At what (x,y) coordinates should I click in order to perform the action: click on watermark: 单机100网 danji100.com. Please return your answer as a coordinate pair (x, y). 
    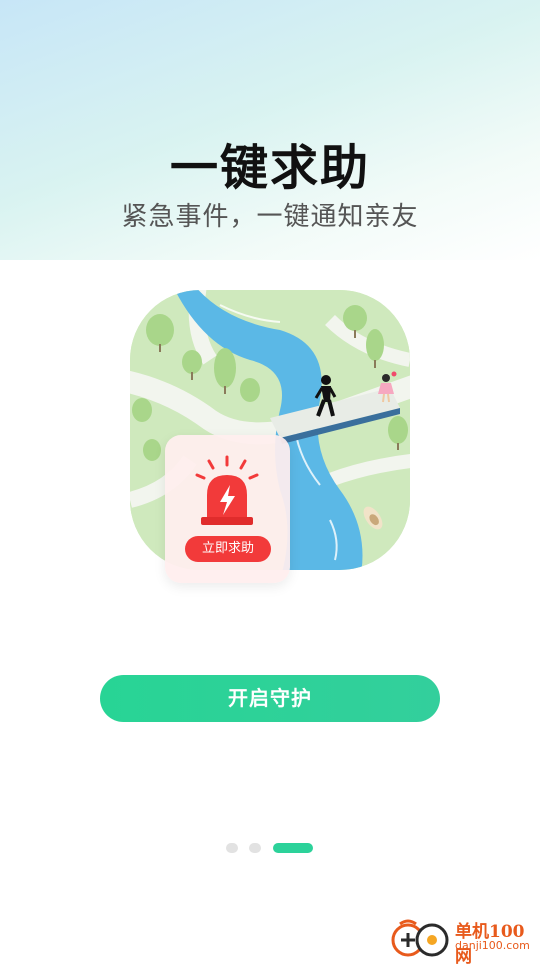
    Looking at the image, I should click on (465, 941).